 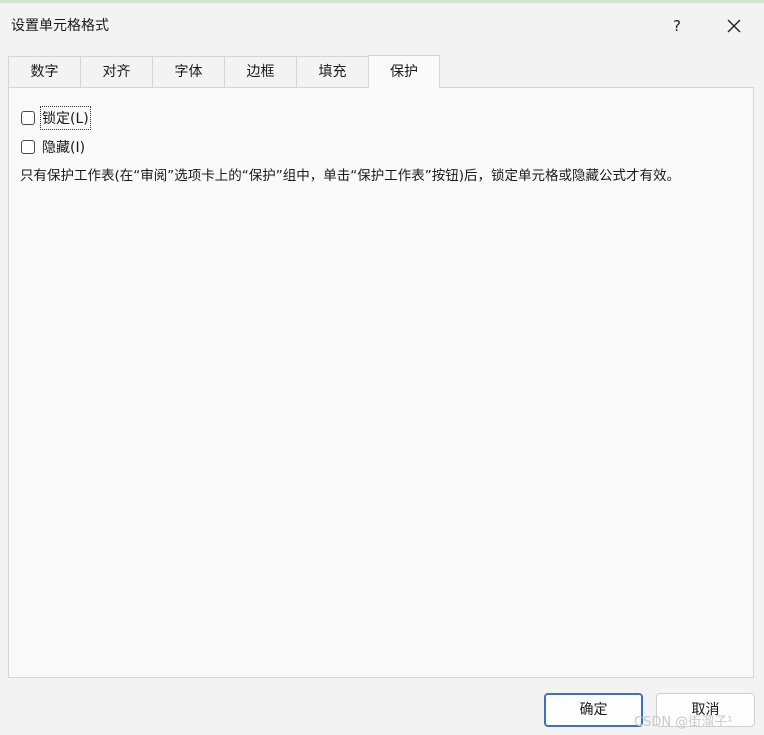 I want to click on tab-border: 边框, so click(x=260, y=71).